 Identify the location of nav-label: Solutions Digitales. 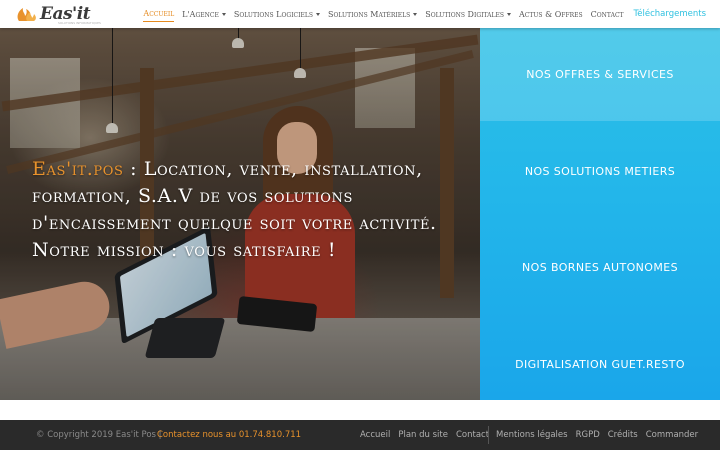
(464, 14).